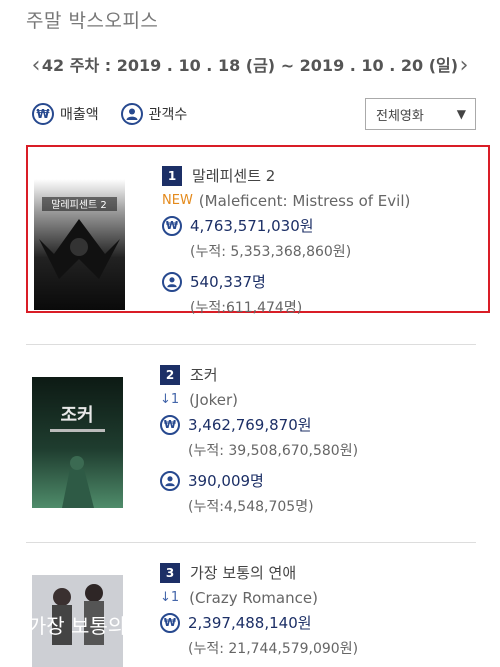 This screenshot has height=667, width=500. Describe the element at coordinates (228, 282) in the screenshot. I see `weekend-audience: 540,337명` at that location.